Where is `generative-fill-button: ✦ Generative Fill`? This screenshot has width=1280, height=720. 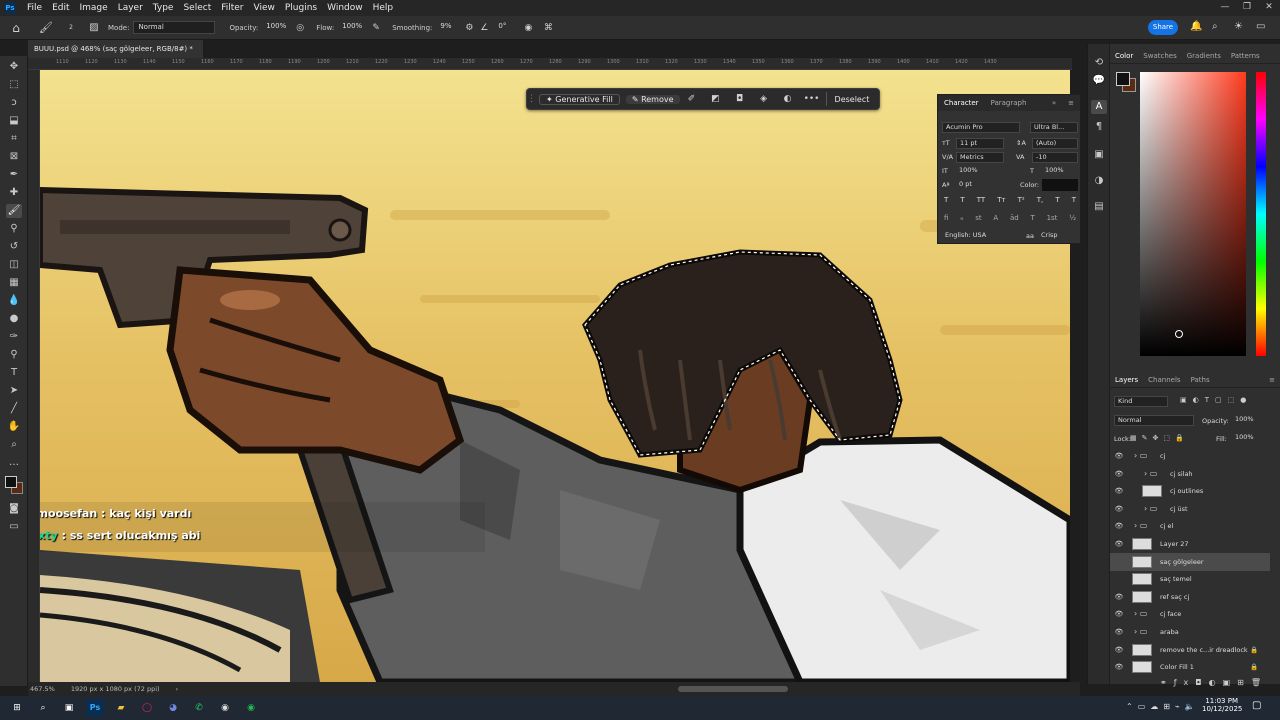 generative-fill-button: ✦ Generative Fill is located at coordinates (579, 99).